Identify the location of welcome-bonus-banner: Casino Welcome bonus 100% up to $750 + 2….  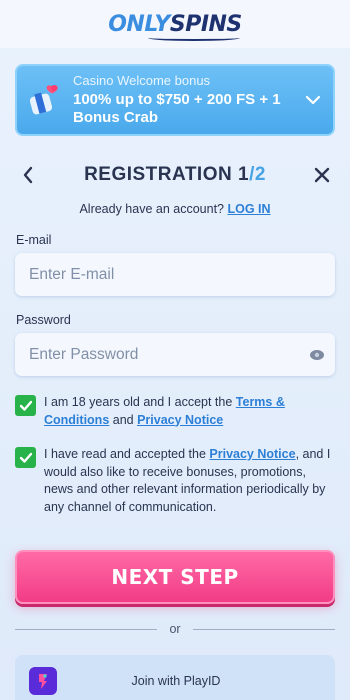
(175, 100).